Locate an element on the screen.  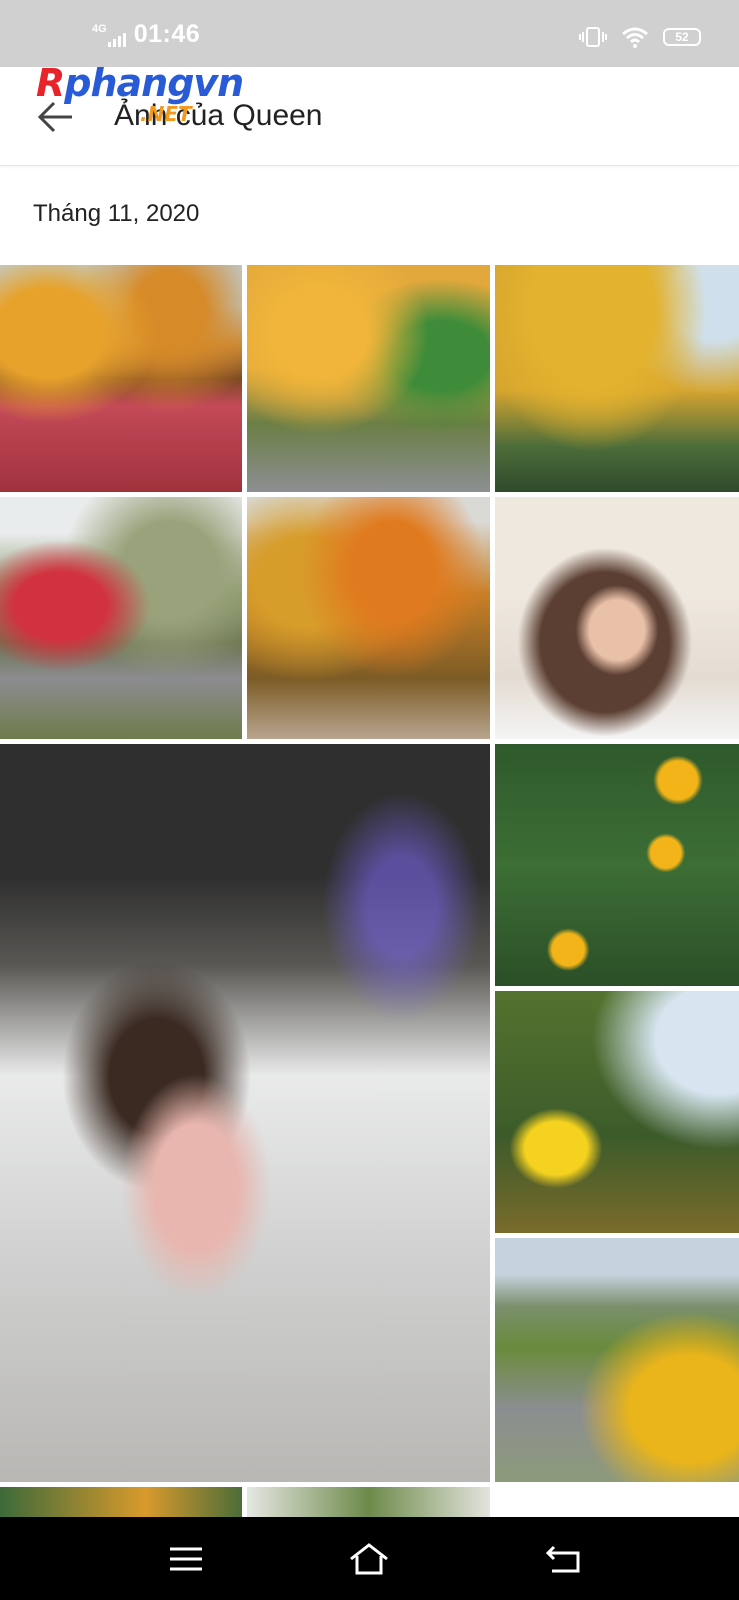
battery-level: 52 is located at coordinates (682, 37).